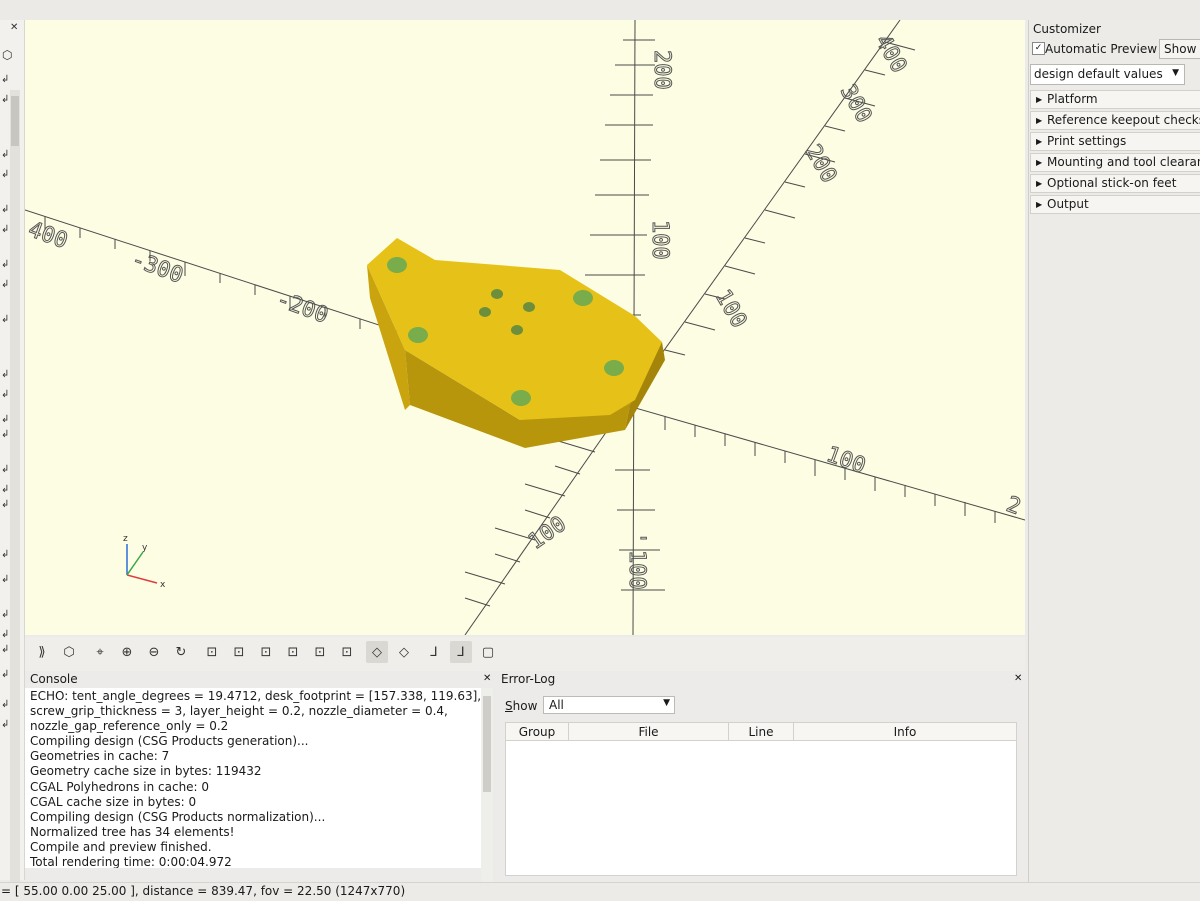 The width and height of the screenshot is (1200, 901). Describe the element at coordinates (1179, 49) in the screenshot. I see `show-details-button: Show D` at that location.